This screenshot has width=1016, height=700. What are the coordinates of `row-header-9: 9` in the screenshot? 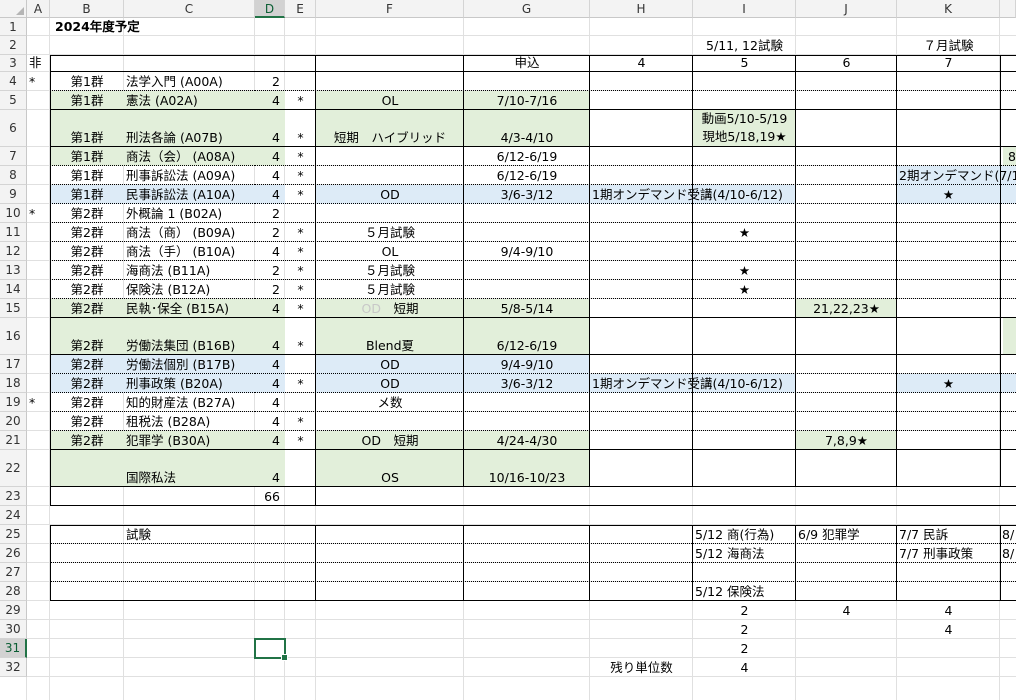 It's located at (13, 194).